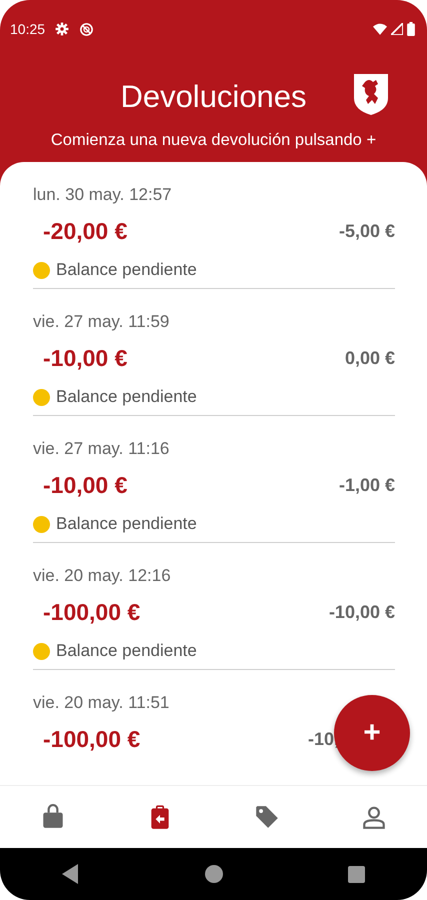 The image size is (427, 900). What do you see at coordinates (101, 449) in the screenshot?
I see `return-date: vie. 27 may. 11:16` at bounding box center [101, 449].